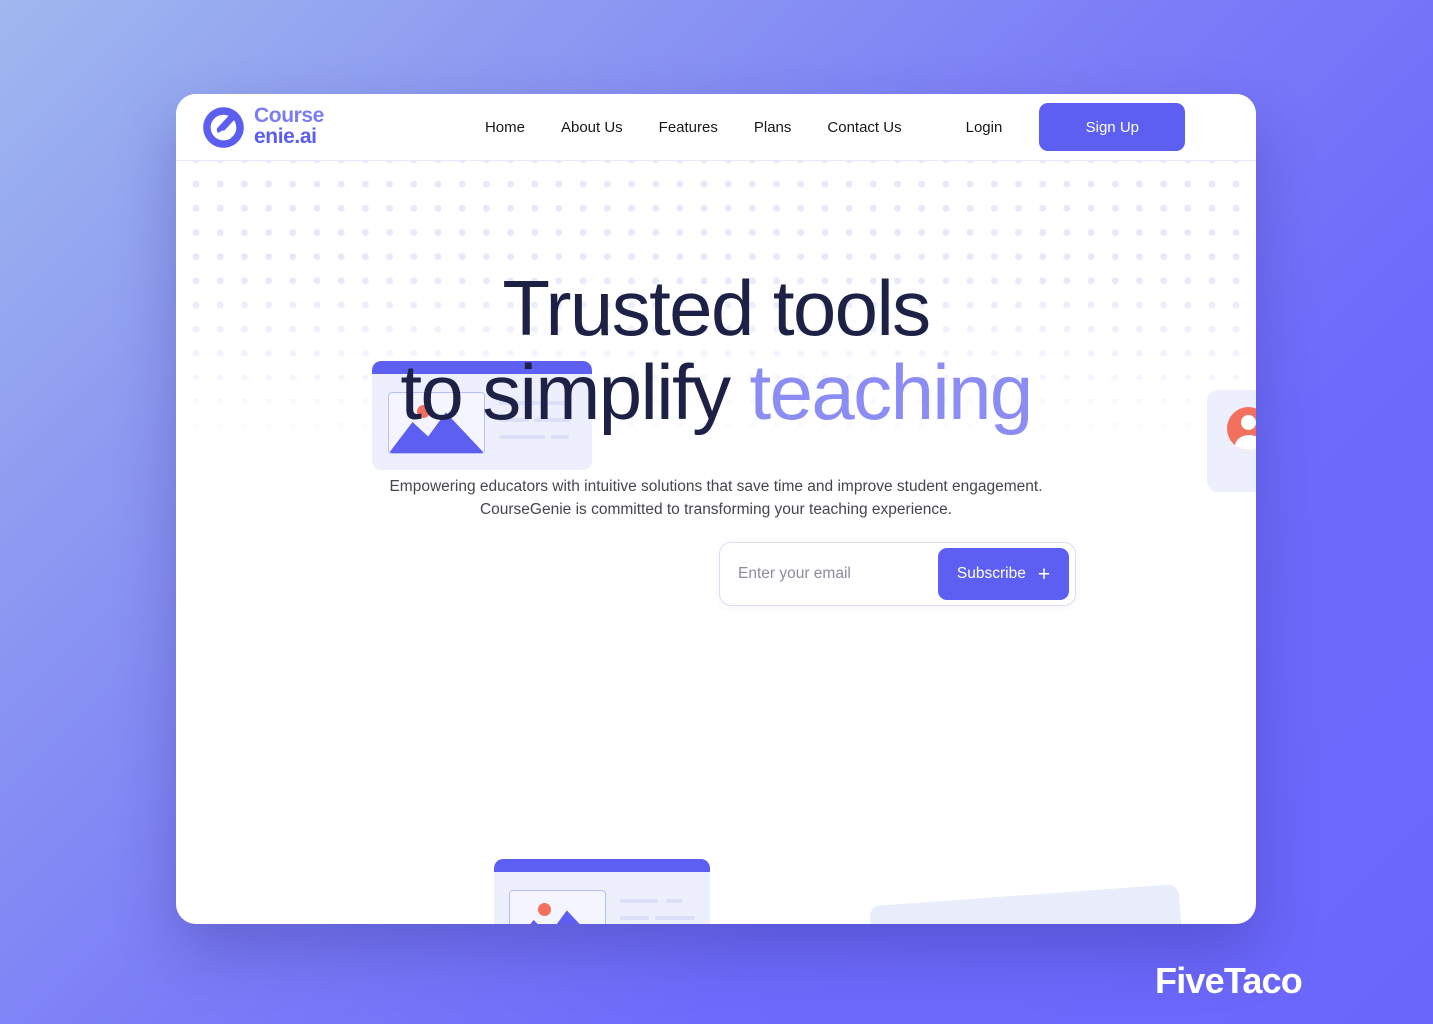  What do you see at coordinates (592, 127) in the screenshot?
I see `nav-item-about-us: About Us` at bounding box center [592, 127].